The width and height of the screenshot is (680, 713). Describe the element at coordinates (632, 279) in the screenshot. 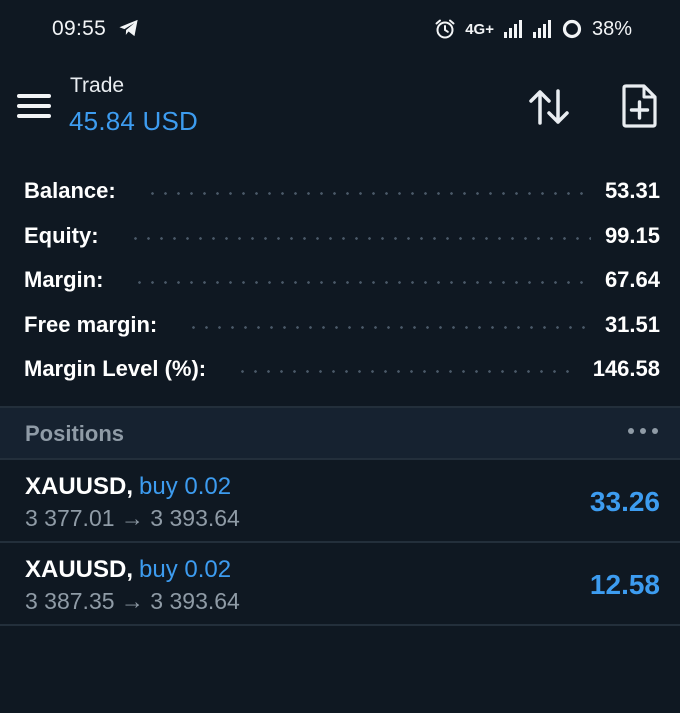

I see `summary-value: 67.64` at that location.